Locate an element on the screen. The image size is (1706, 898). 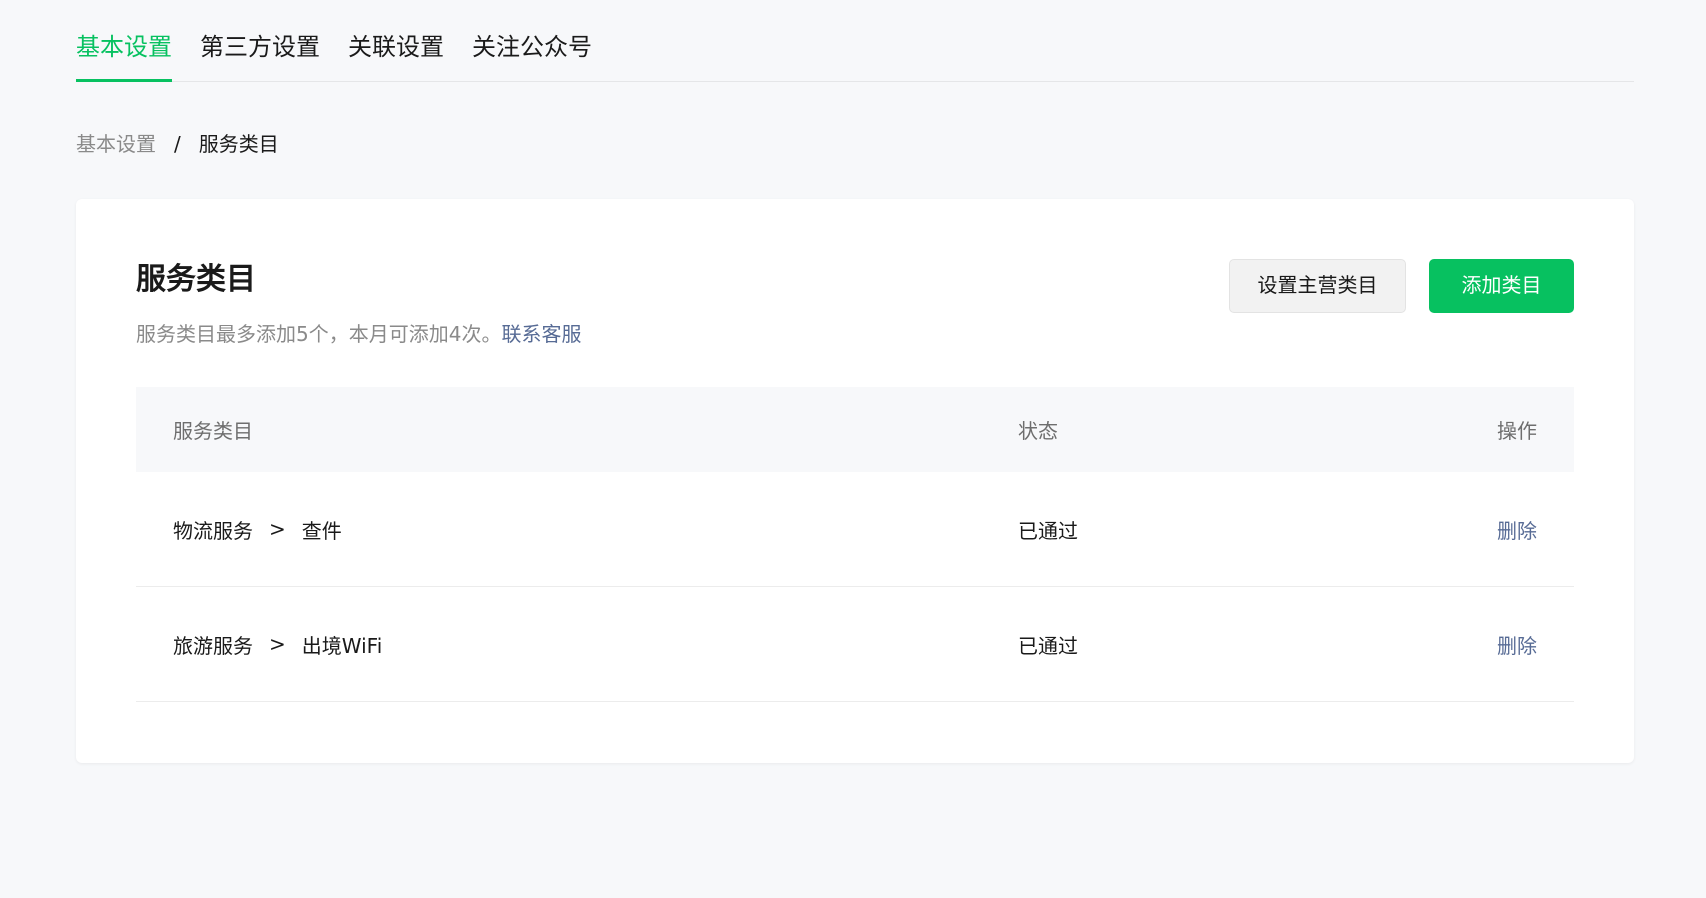
subcategory-name: 查件 is located at coordinates (321, 530).